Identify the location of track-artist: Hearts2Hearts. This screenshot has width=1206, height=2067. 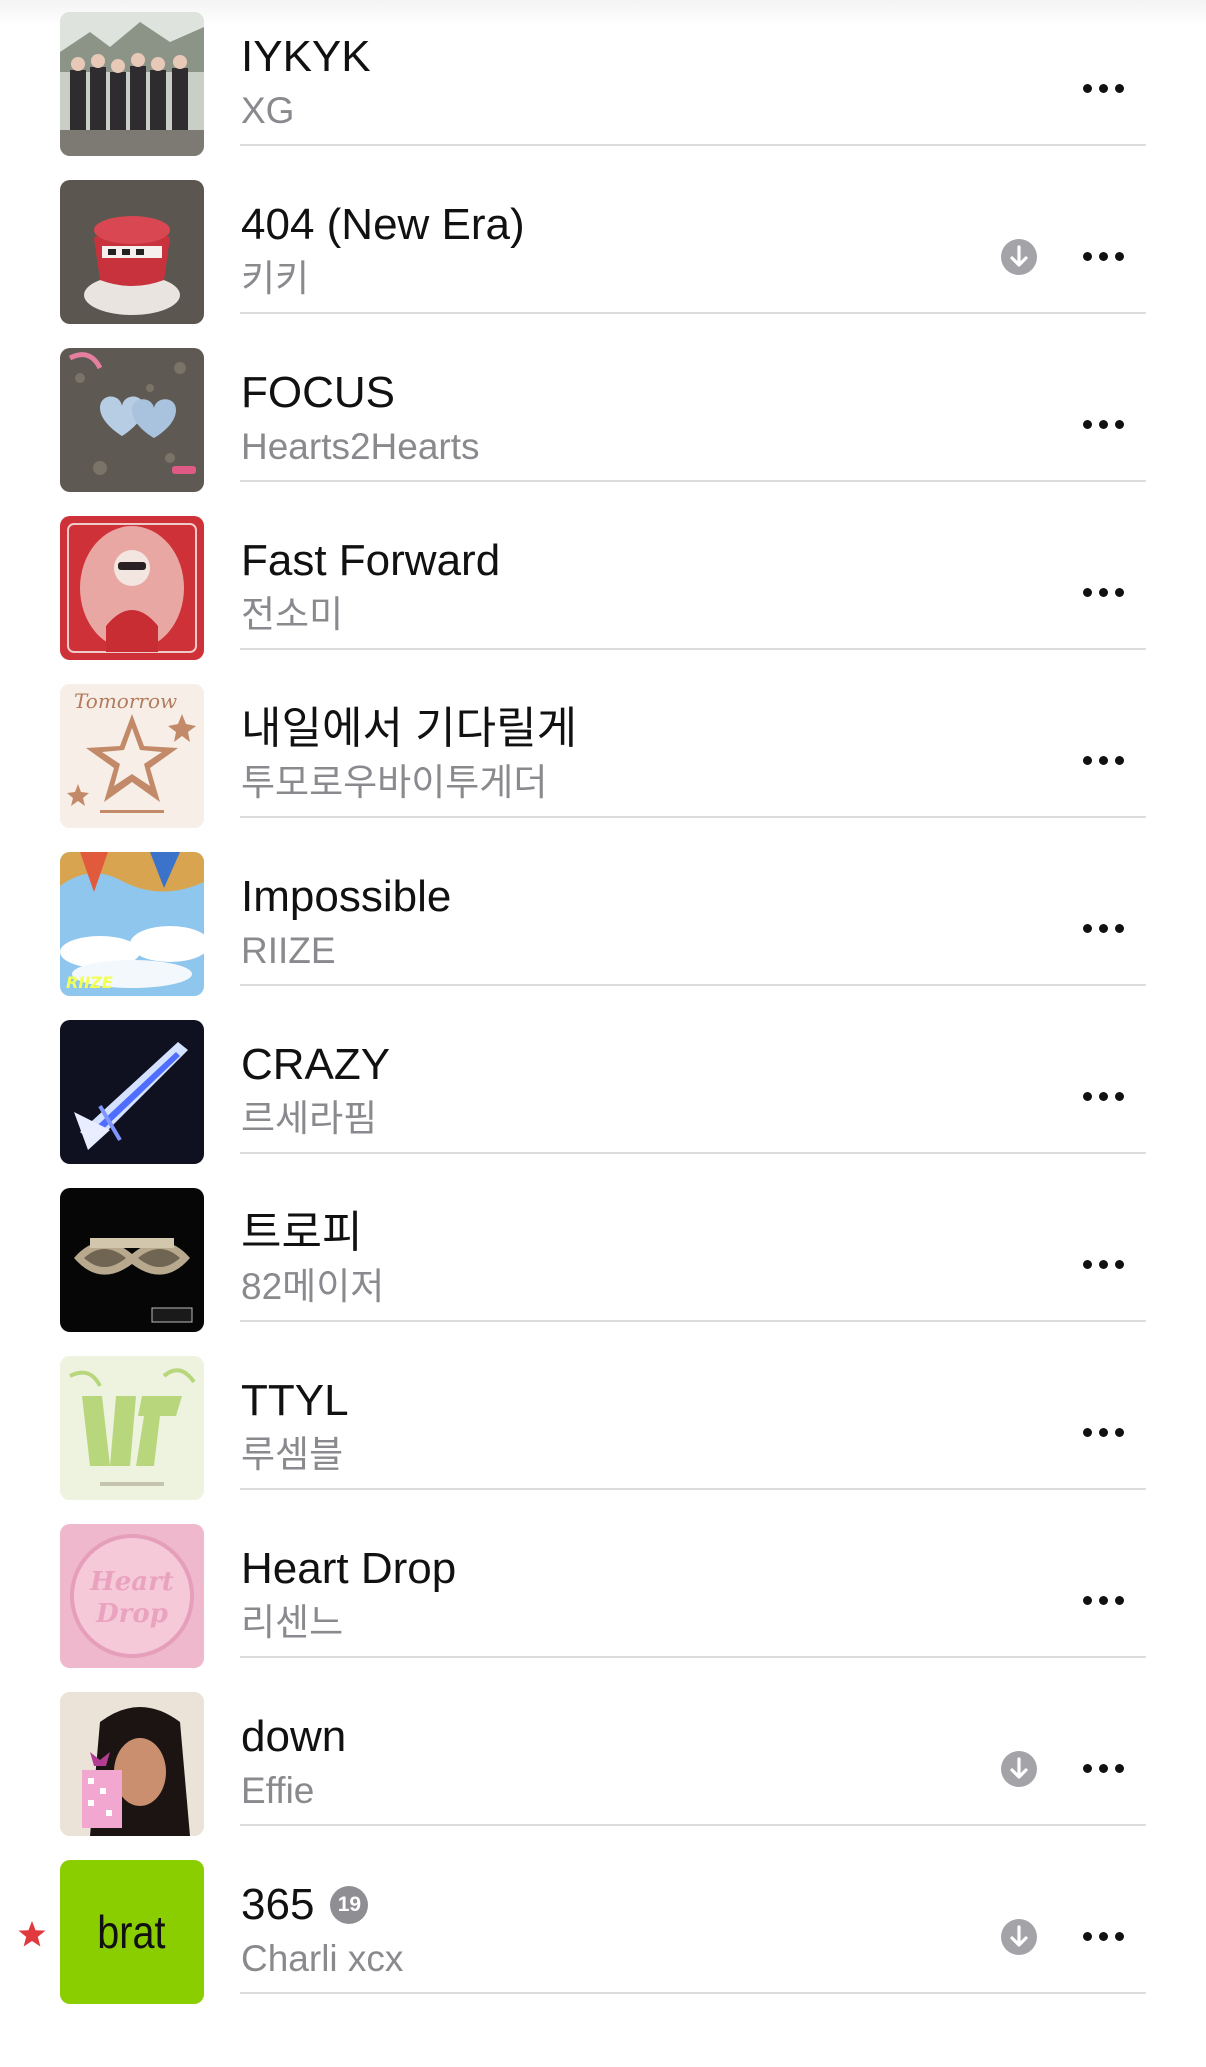
(360, 446).